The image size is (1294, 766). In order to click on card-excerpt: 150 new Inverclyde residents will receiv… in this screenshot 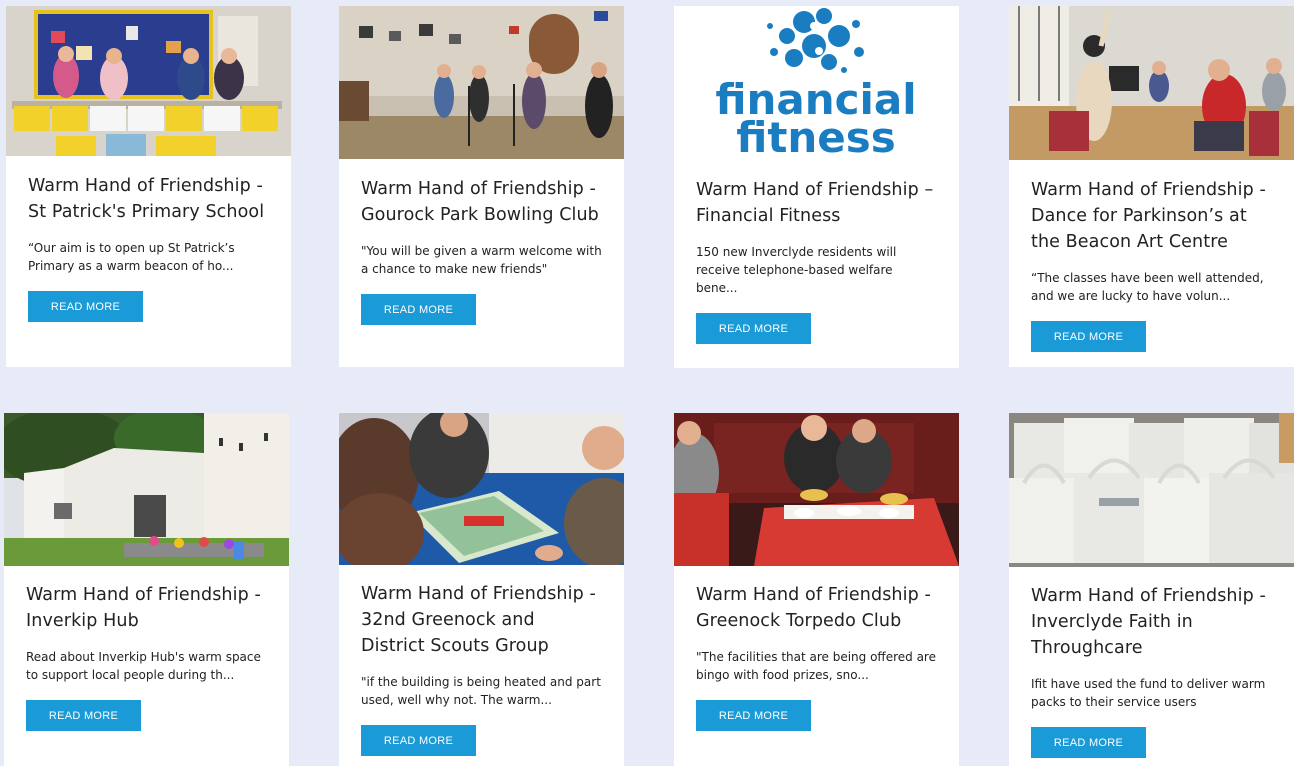, I will do `click(796, 270)`.